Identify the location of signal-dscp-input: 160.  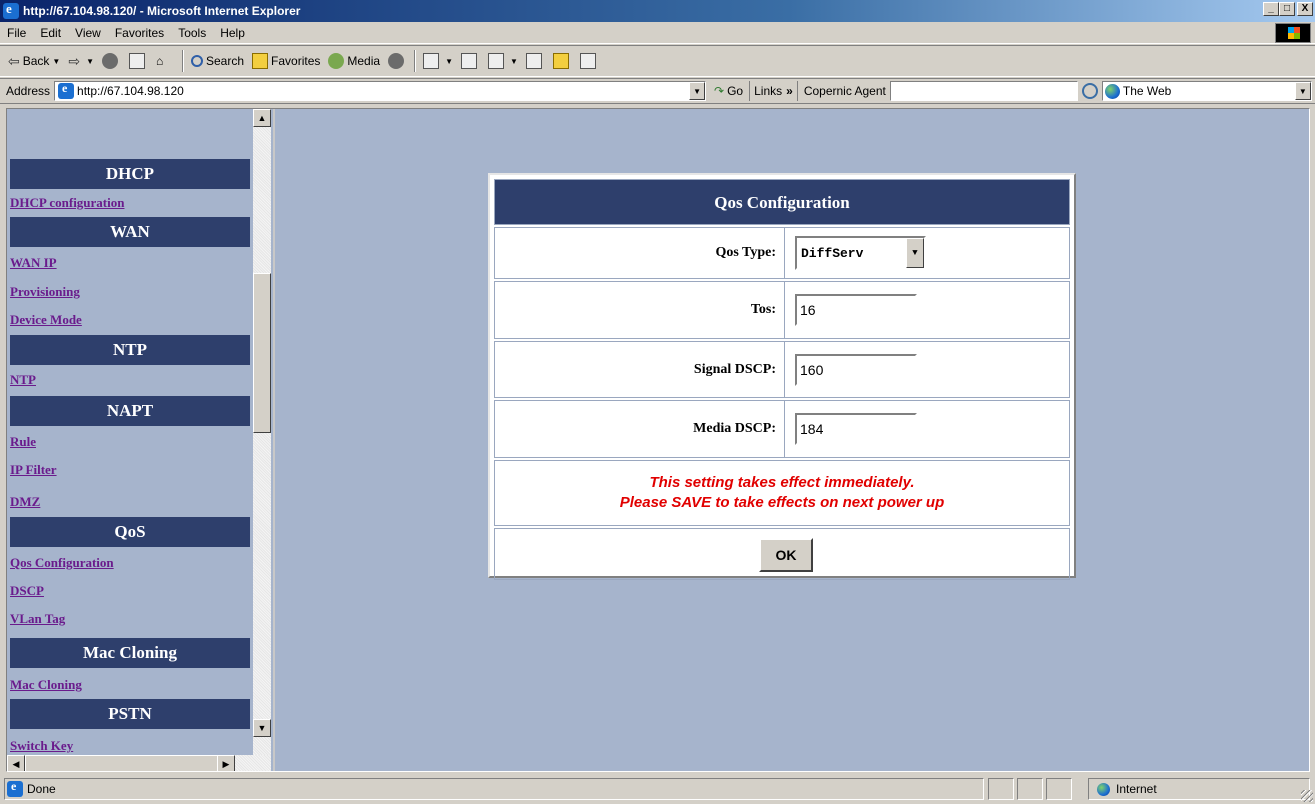
(856, 369).